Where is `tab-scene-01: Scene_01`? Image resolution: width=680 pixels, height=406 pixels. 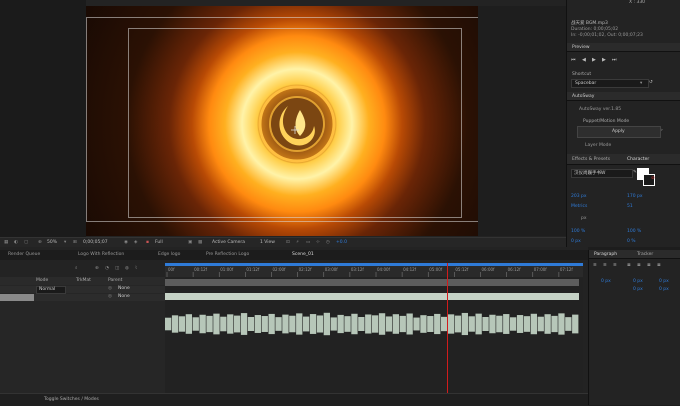
tab-scene-01: Scene_01 is located at coordinates (303, 255).